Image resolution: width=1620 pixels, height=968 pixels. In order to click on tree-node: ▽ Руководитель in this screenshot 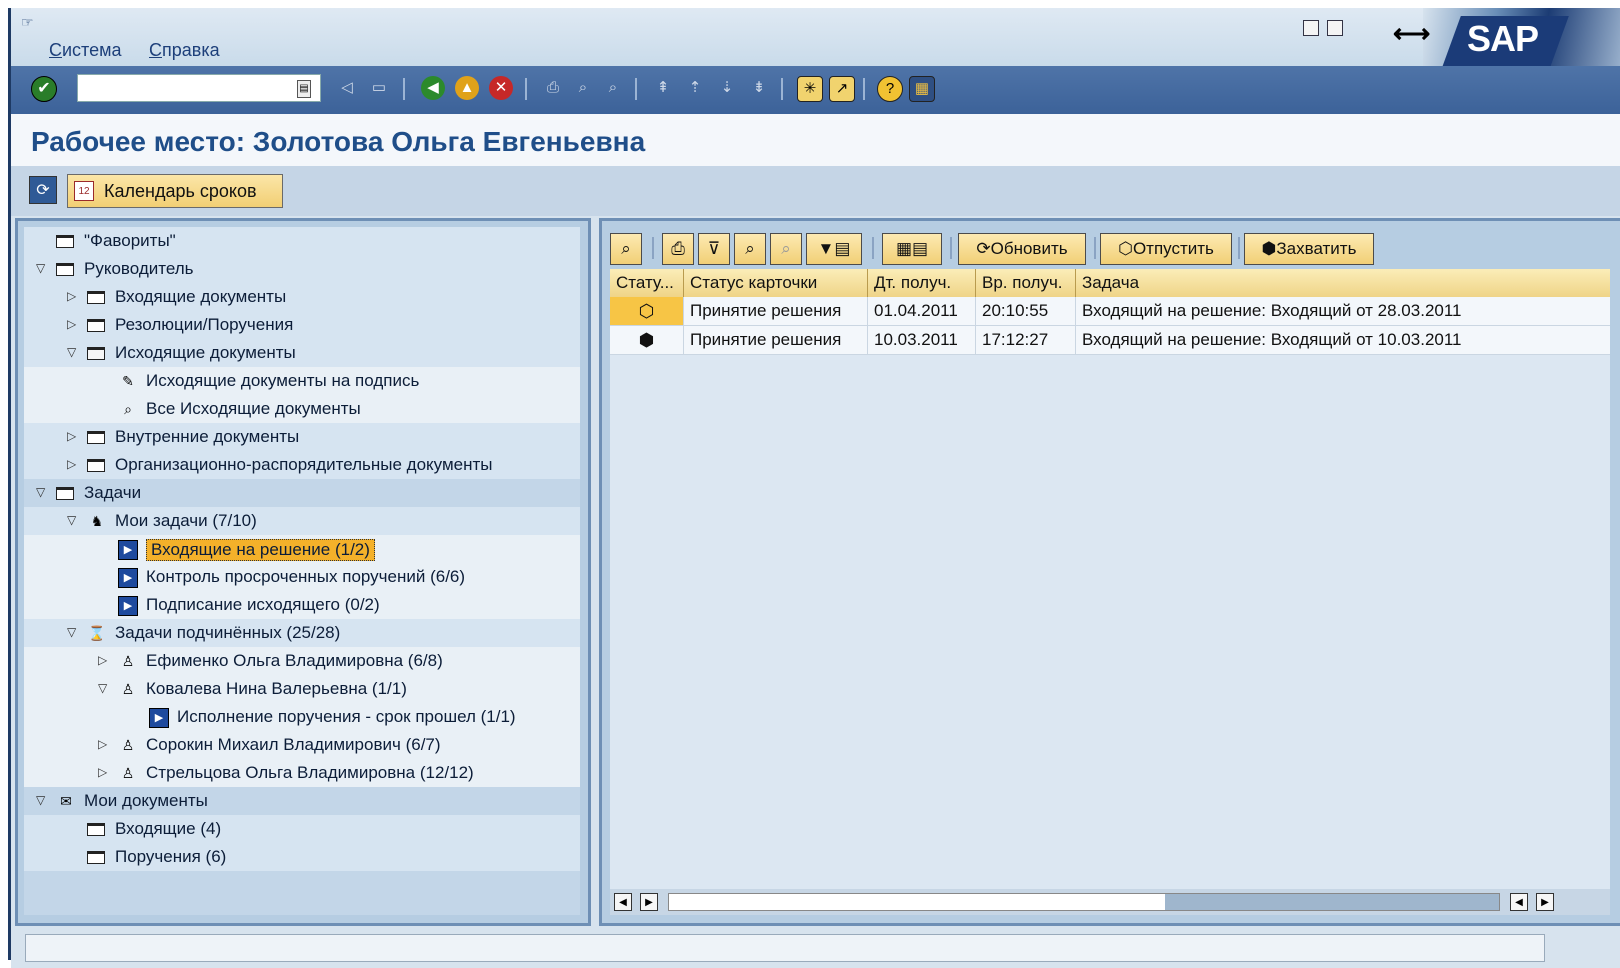, I will do `click(302, 269)`.